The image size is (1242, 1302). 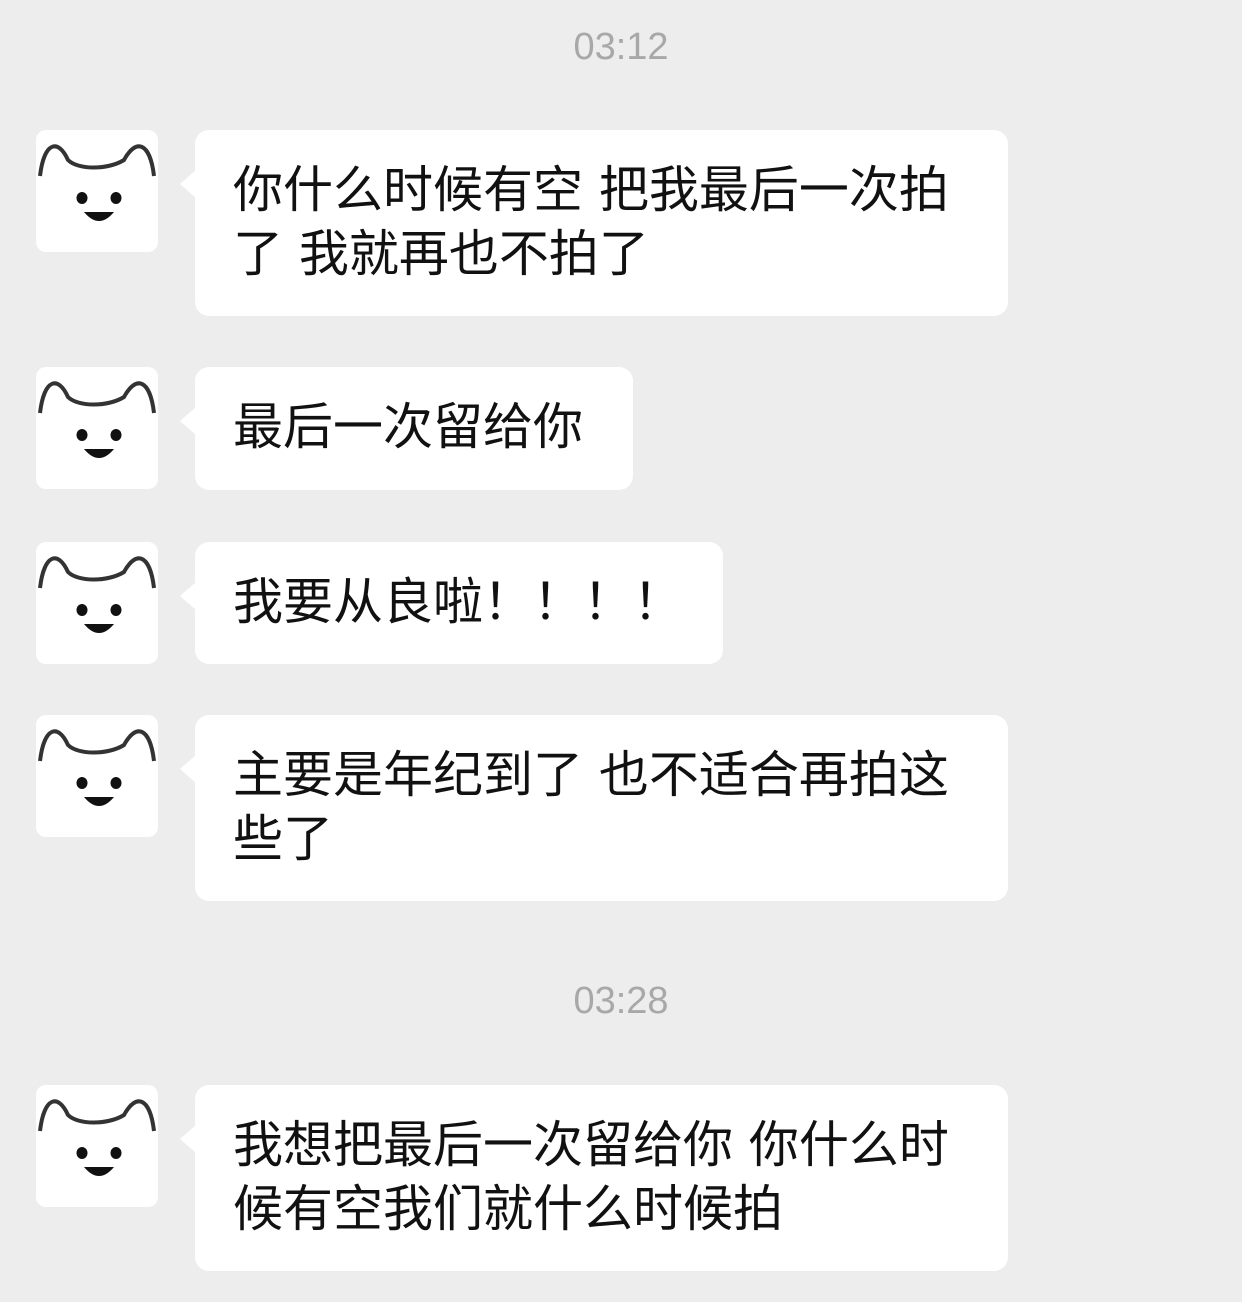 What do you see at coordinates (591, 807) in the screenshot?
I see `message-text: 主要是年纪到了 也不适合再拍这些了` at bounding box center [591, 807].